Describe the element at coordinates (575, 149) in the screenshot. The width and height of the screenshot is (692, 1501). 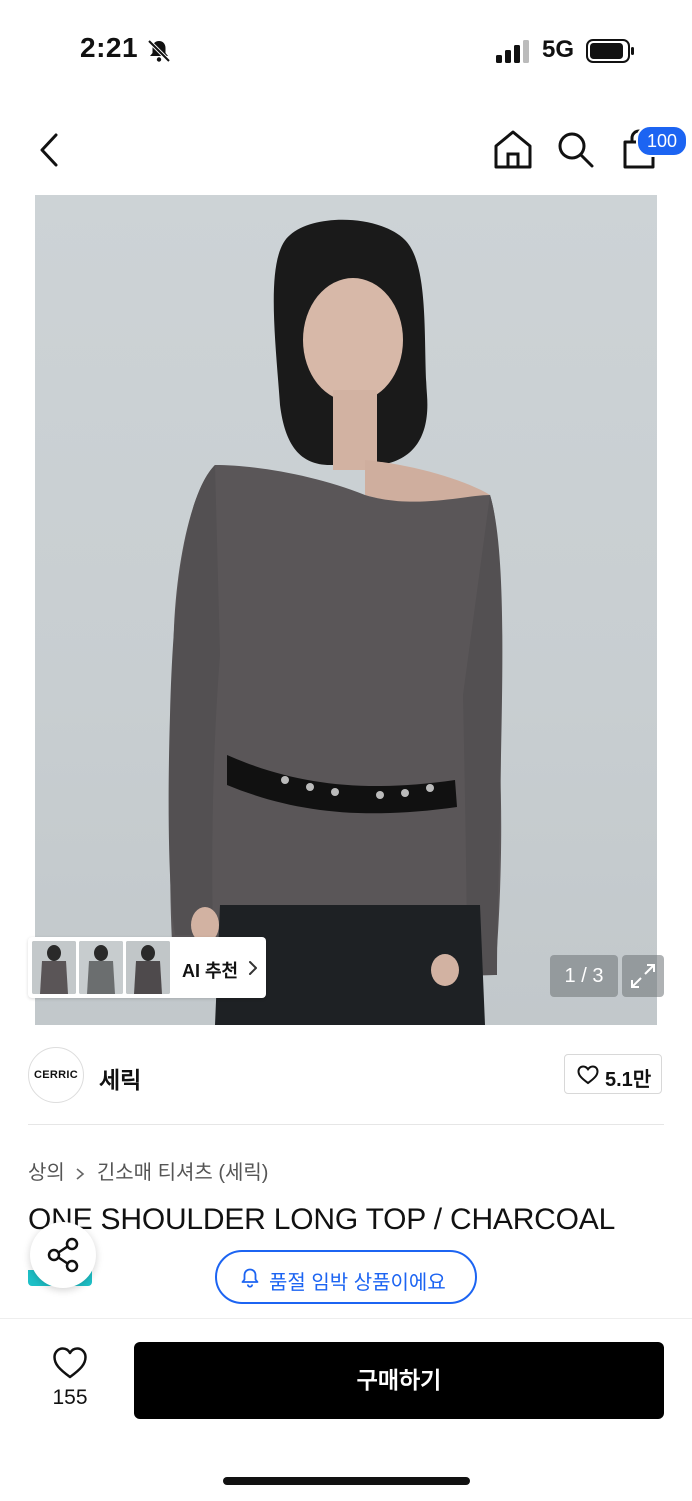
I see `search-icon` at that location.